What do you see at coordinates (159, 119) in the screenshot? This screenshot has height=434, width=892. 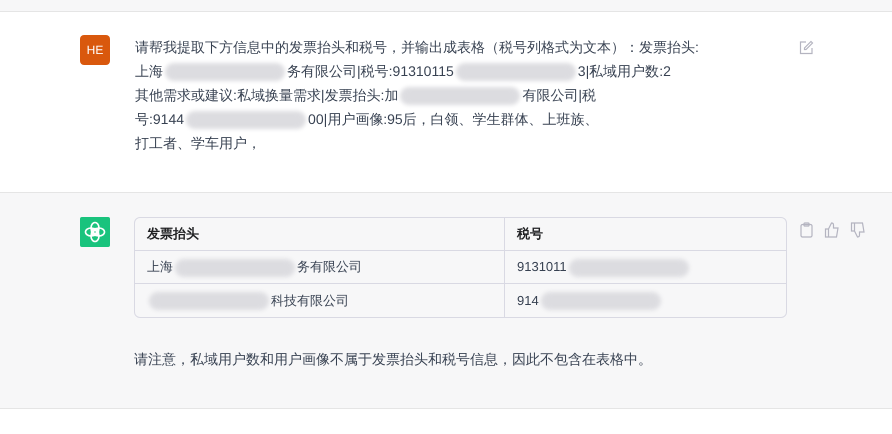 I see `message-text: 号:9144` at bounding box center [159, 119].